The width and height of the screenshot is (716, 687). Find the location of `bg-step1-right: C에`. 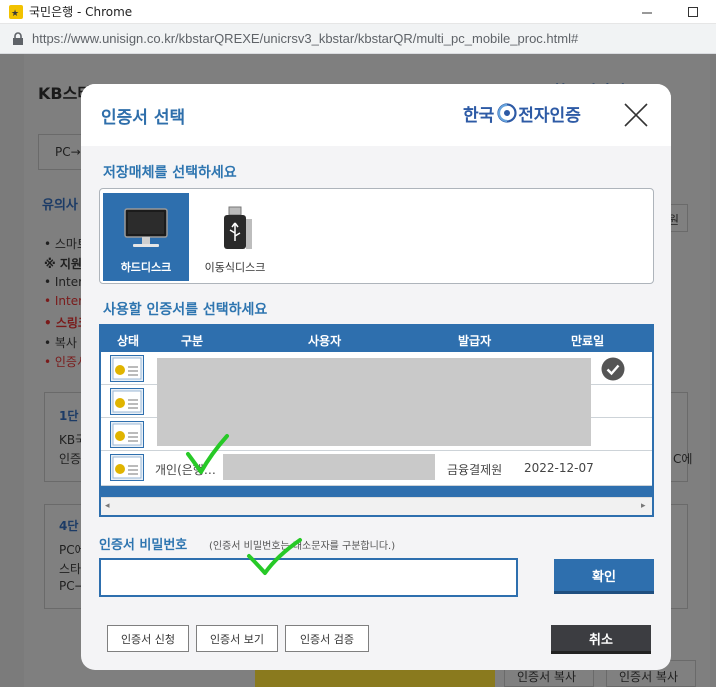

bg-step1-right: C에 is located at coordinates (683, 459).